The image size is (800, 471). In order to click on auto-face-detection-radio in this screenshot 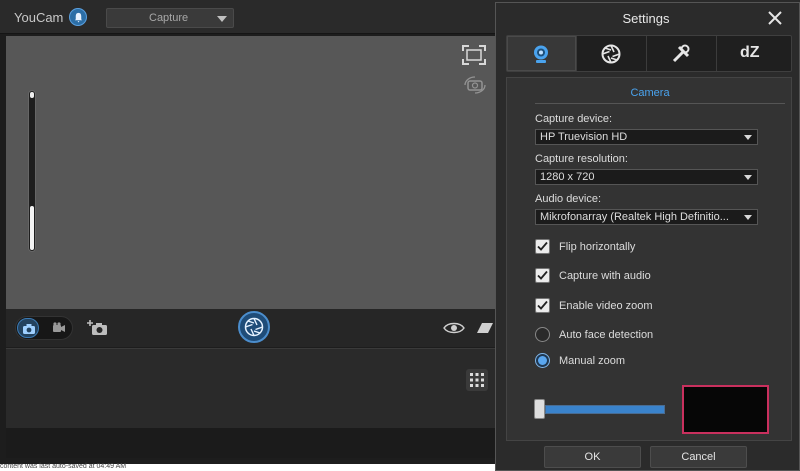, I will do `click(542, 334)`.